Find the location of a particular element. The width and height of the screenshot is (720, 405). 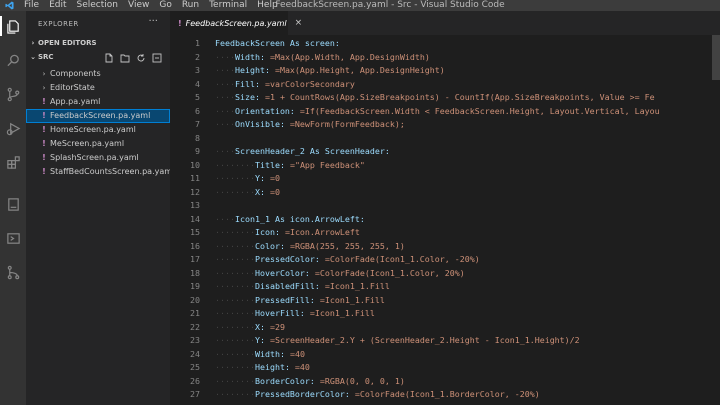

new-file-icon is located at coordinates (109, 58).